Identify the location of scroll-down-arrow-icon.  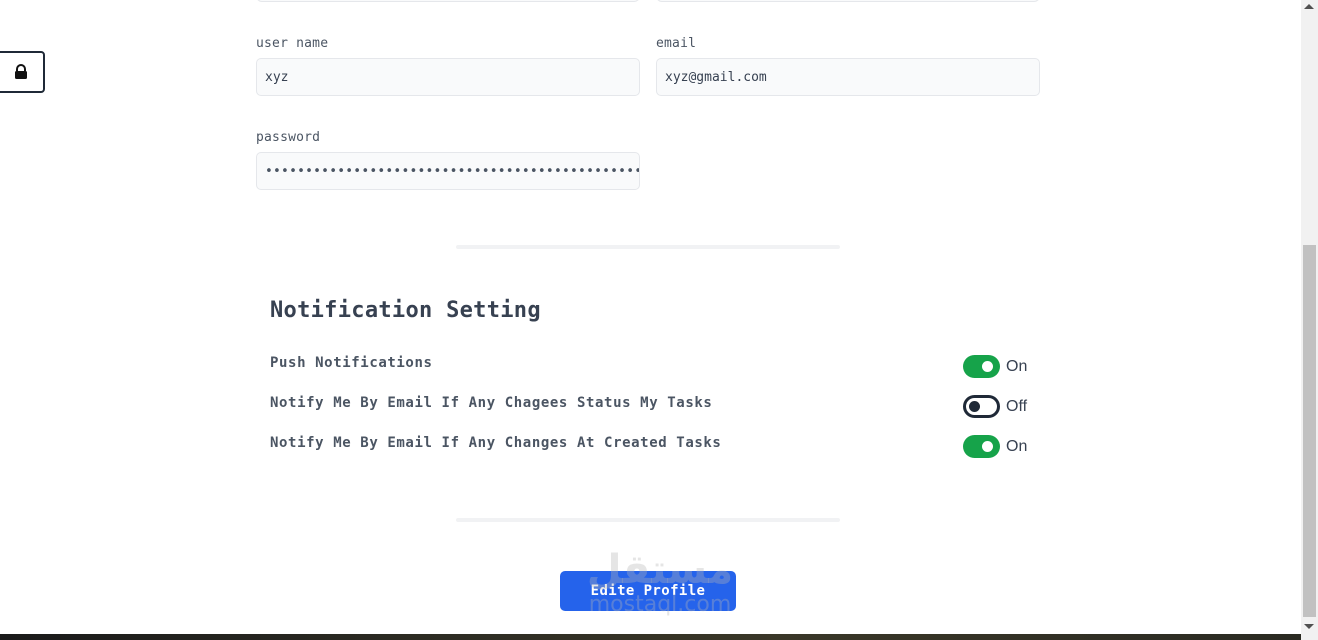
(1309, 626).